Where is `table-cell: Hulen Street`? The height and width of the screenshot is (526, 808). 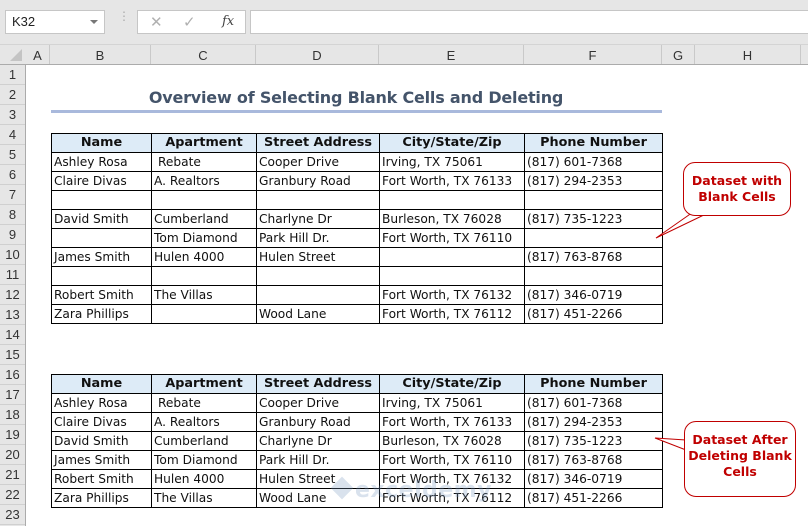
table-cell: Hulen Street is located at coordinates (318, 257).